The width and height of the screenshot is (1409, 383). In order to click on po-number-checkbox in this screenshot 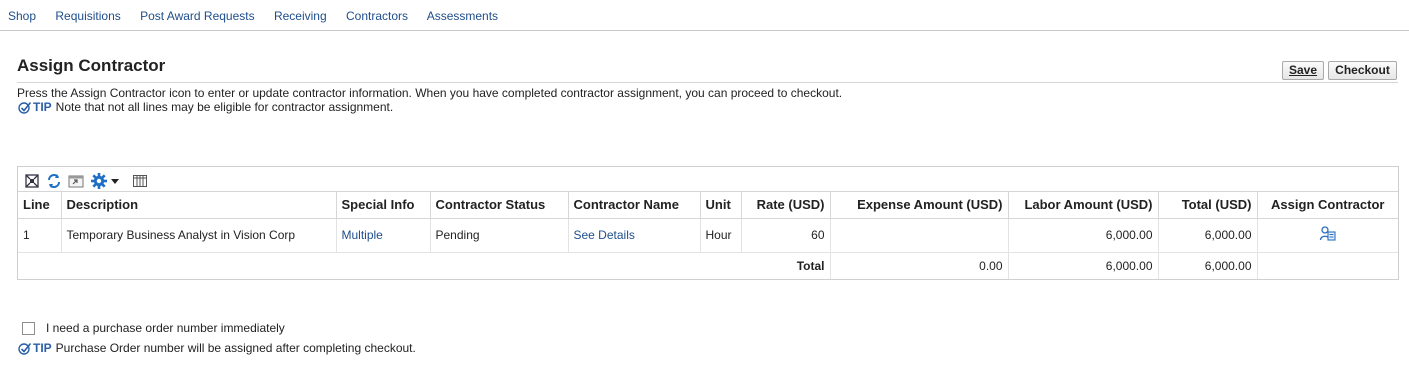, I will do `click(28, 328)`.